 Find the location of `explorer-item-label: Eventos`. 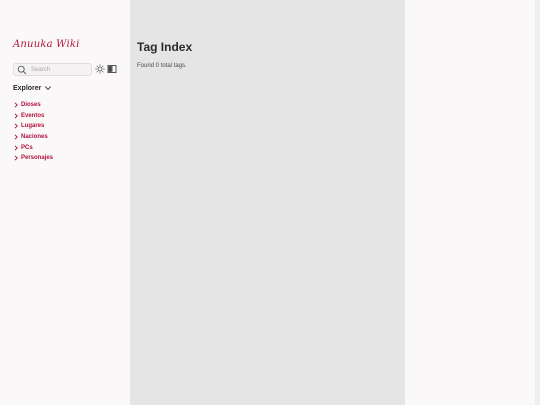

explorer-item-label: Eventos is located at coordinates (33, 115).